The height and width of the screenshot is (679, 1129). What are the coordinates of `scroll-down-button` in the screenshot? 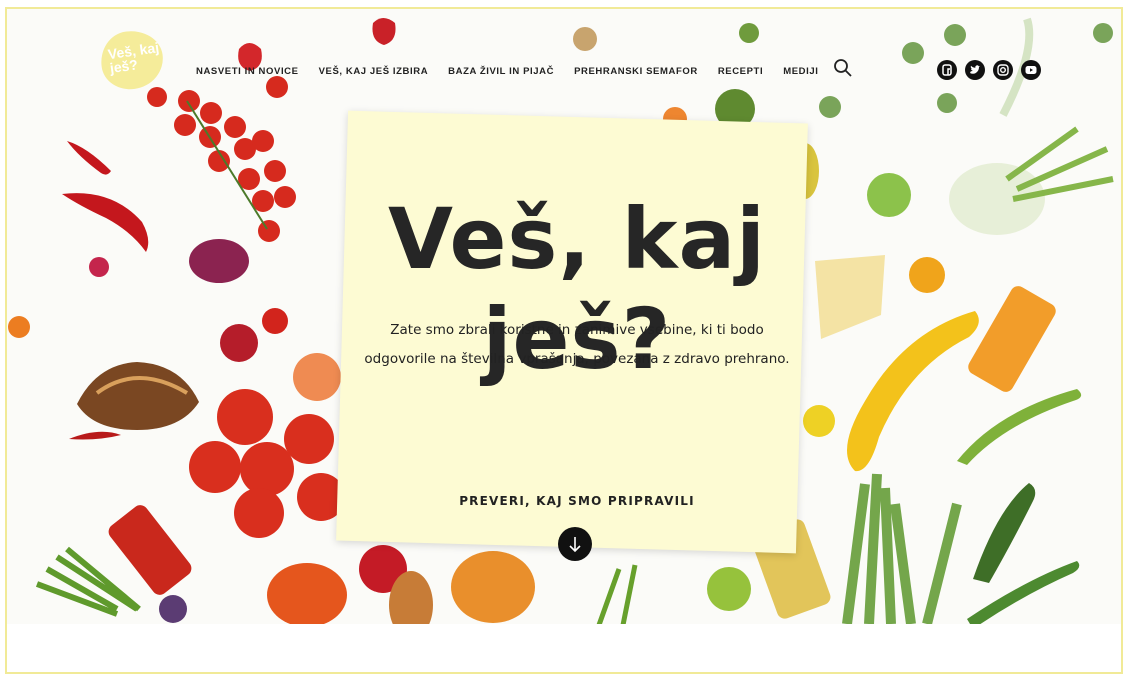 It's located at (575, 544).